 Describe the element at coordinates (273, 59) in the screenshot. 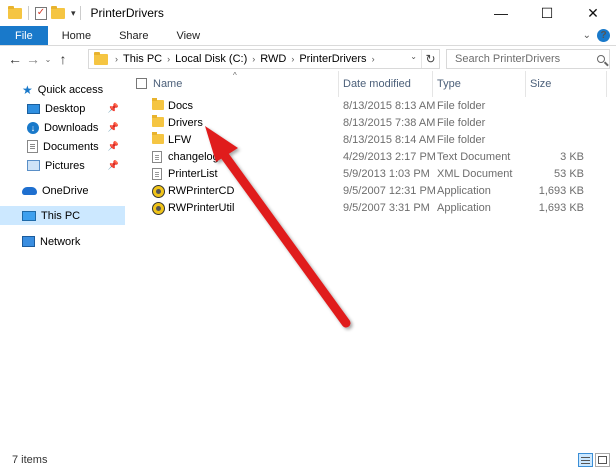

I see `breadcrumb-rwd: RWD` at that location.